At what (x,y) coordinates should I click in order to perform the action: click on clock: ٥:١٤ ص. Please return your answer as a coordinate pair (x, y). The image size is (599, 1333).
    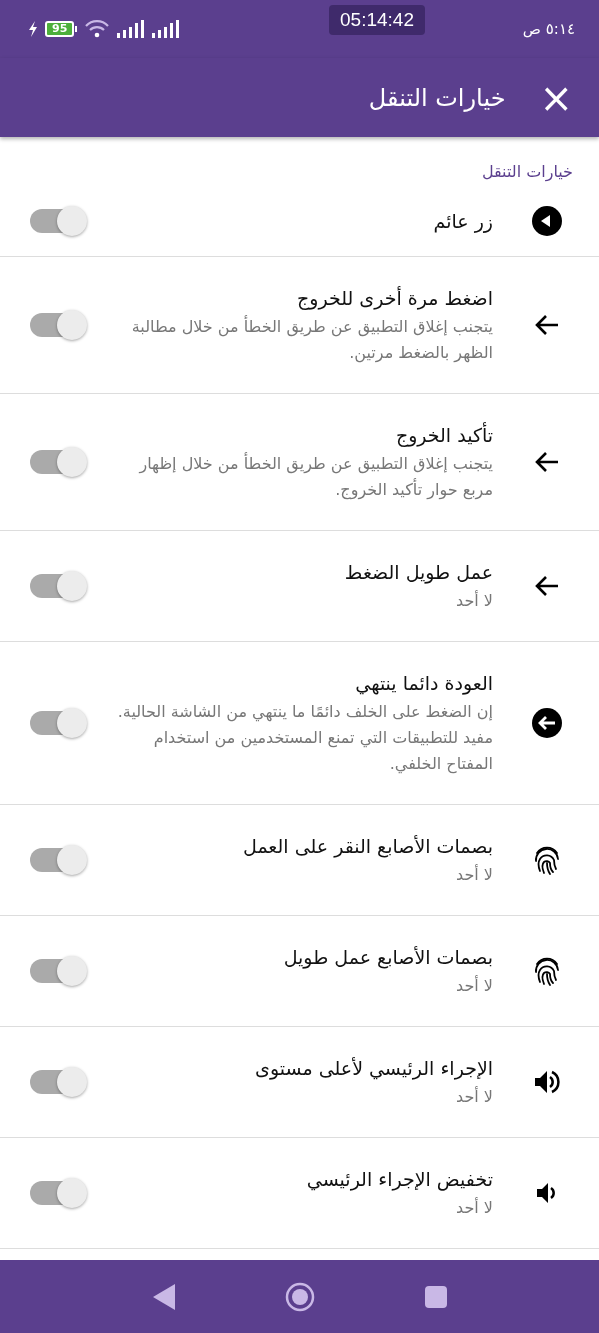
    Looking at the image, I should click on (548, 29).